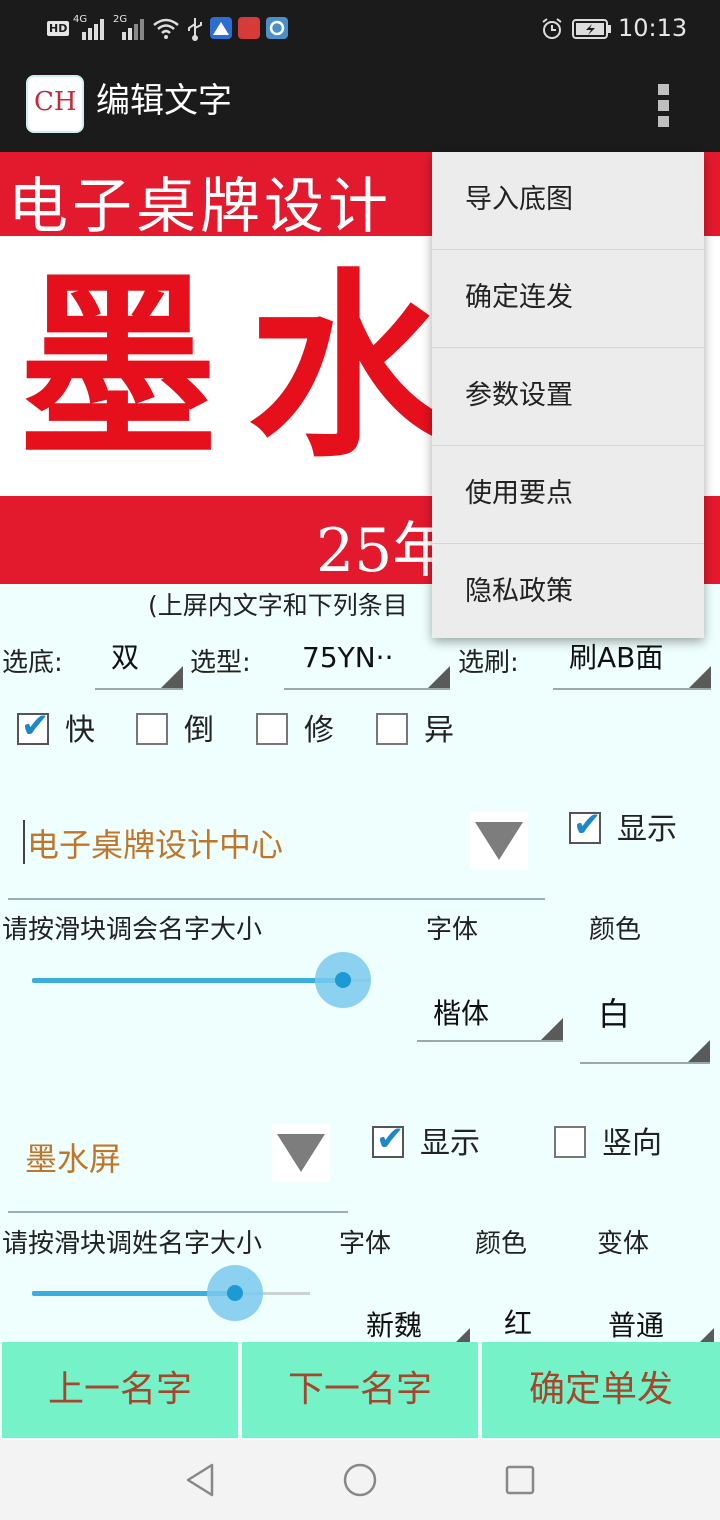 Image resolution: width=720 pixels, height=1520 pixels. Describe the element at coordinates (653, 28) in the screenshot. I see `status-time: 10:13` at that location.